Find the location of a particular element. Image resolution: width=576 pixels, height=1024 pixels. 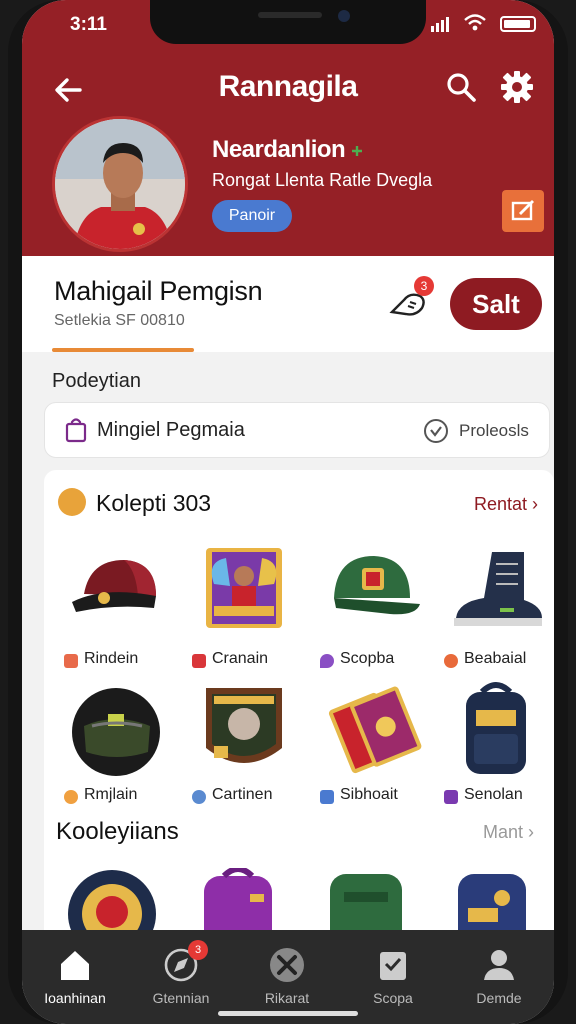

edit-icon is located at coordinates (522, 210).